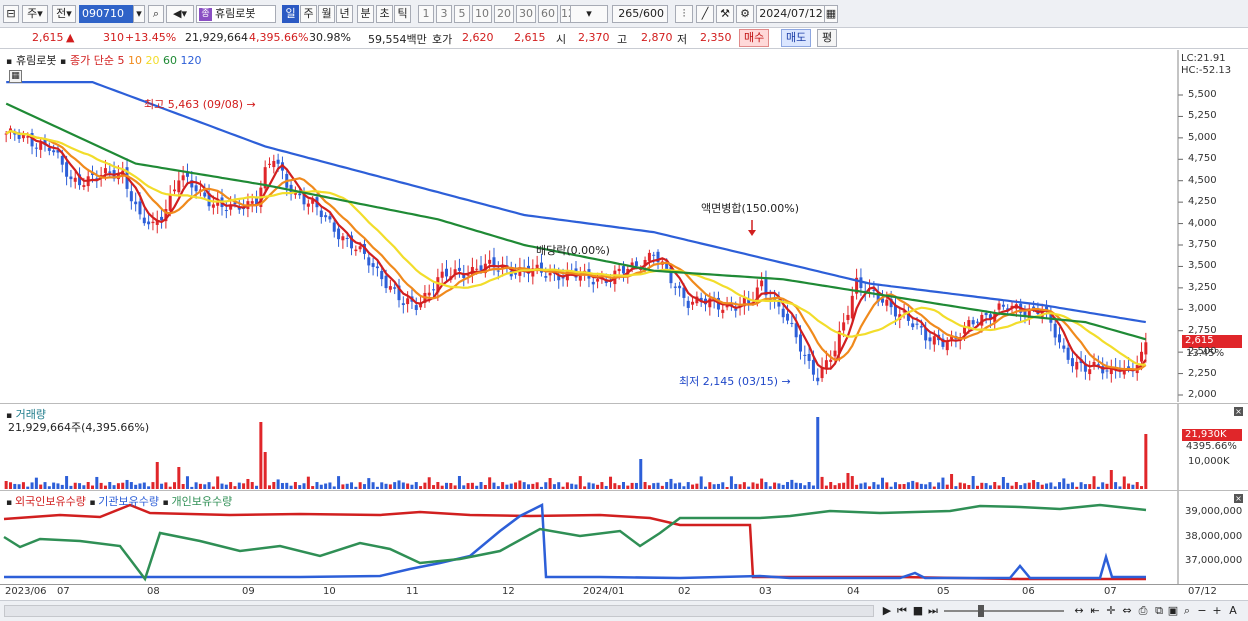 This screenshot has height=621, width=1248. Describe the element at coordinates (526, 14) in the screenshot. I see `interval-button-30: 30` at that location.